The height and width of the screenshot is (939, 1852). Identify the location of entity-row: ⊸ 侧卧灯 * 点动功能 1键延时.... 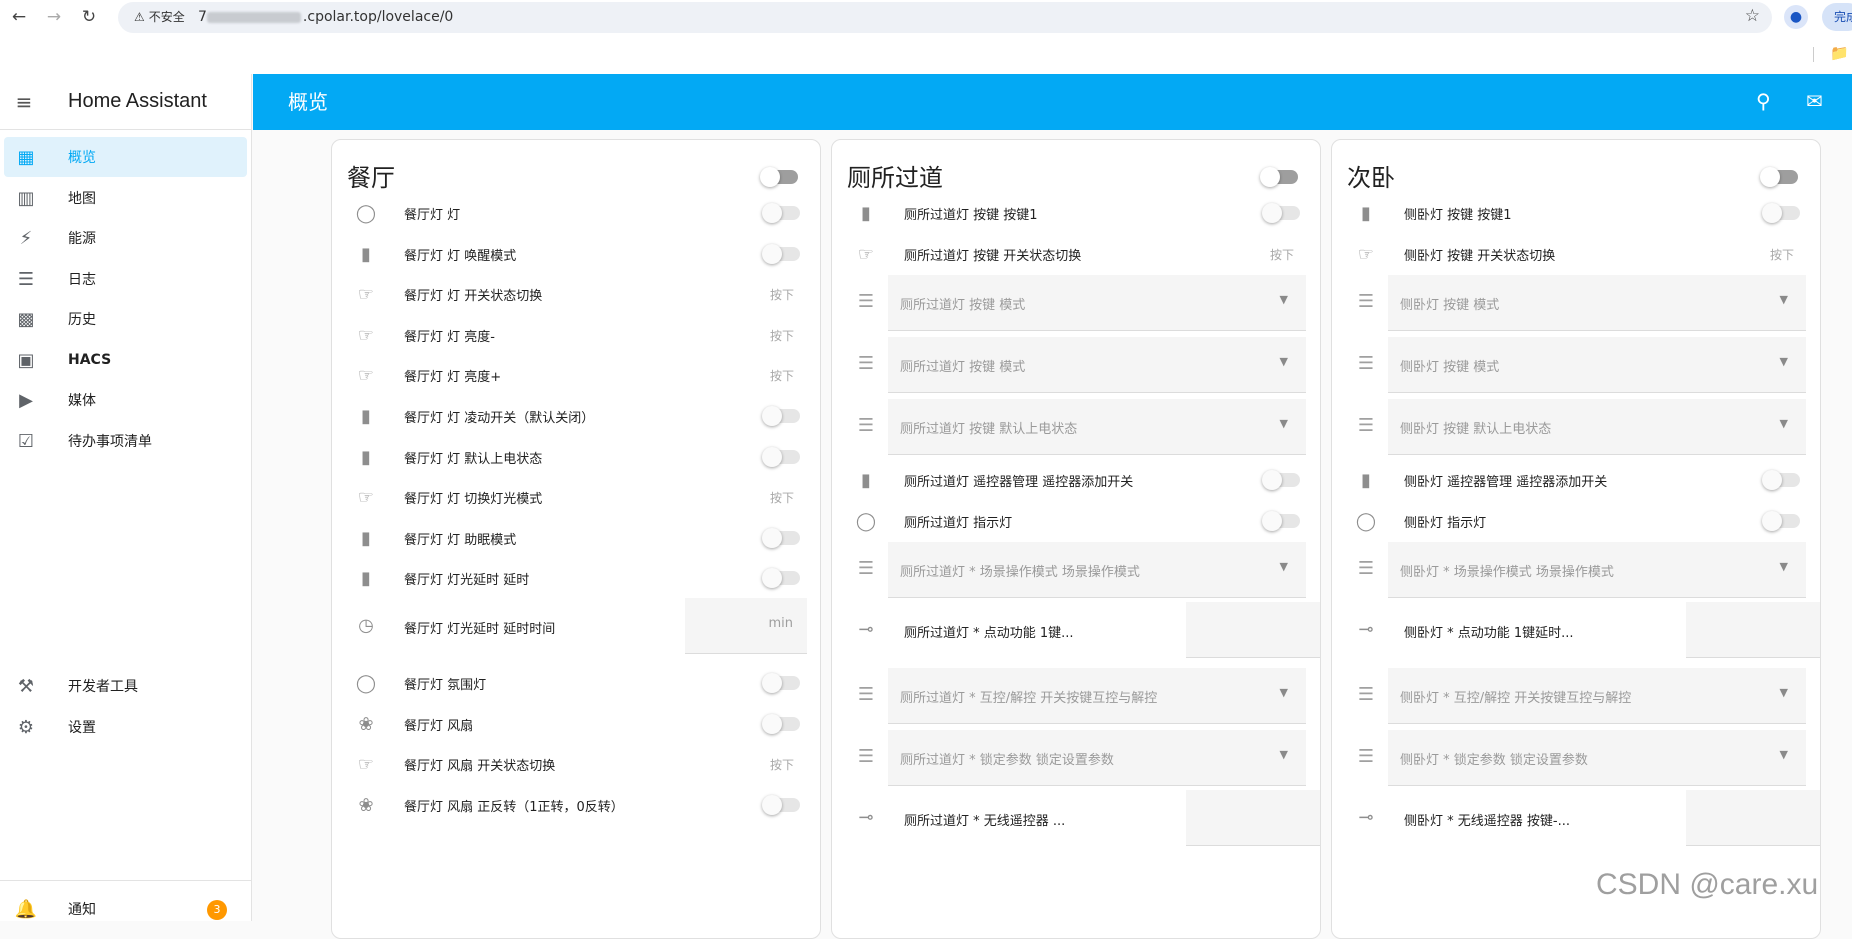
(1576, 630).